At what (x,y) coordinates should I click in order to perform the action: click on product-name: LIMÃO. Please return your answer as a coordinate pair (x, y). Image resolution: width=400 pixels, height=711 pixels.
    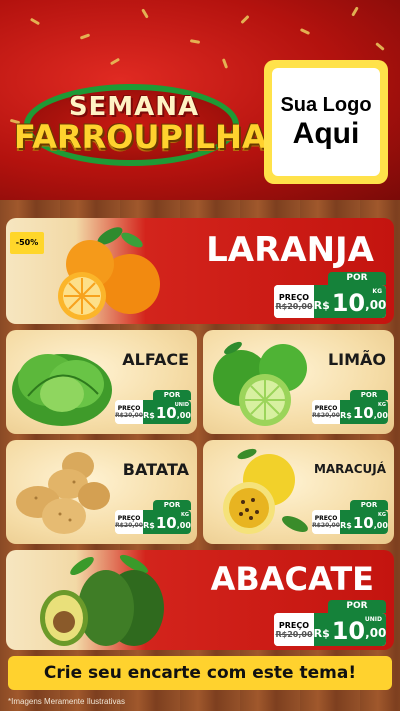
    Looking at the image, I should click on (356, 359).